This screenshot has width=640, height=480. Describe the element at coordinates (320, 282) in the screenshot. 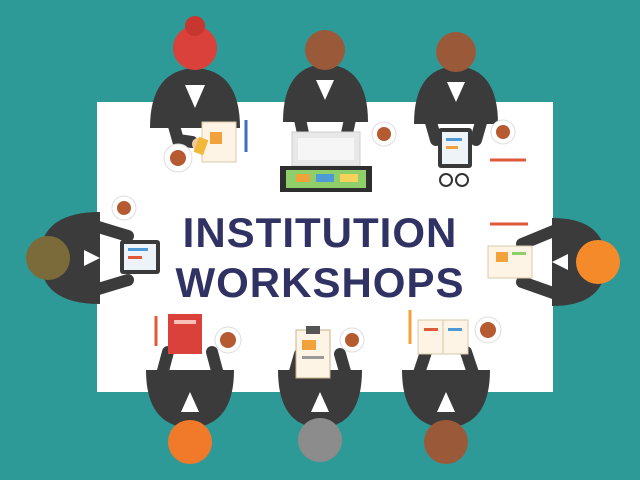

I see `title-line-2: WORKSHOPS` at that location.